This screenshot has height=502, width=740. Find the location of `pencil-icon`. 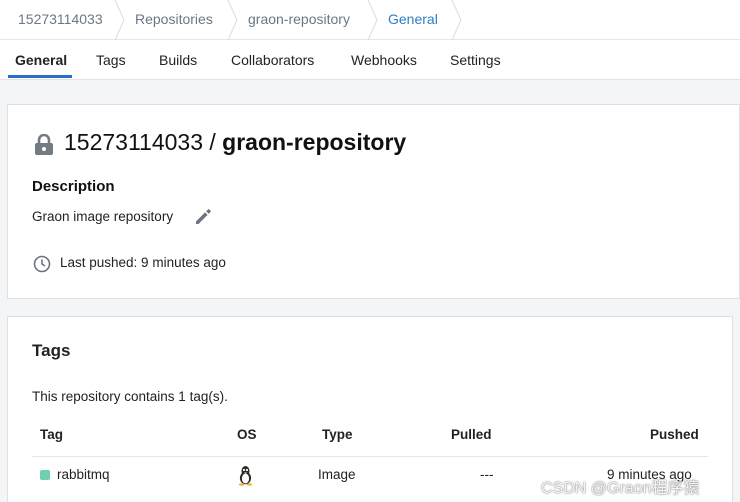

pencil-icon is located at coordinates (203, 219).